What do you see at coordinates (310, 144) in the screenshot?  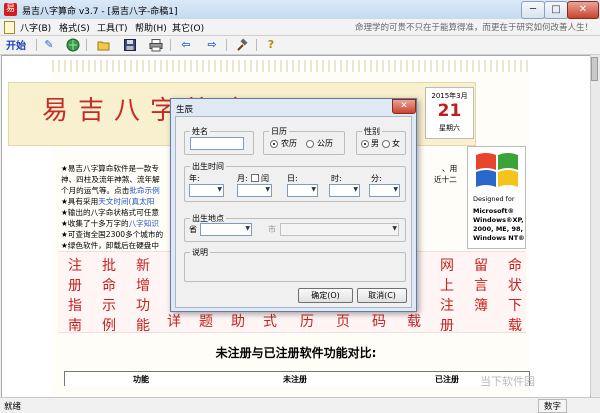 I see `solar-radio` at bounding box center [310, 144].